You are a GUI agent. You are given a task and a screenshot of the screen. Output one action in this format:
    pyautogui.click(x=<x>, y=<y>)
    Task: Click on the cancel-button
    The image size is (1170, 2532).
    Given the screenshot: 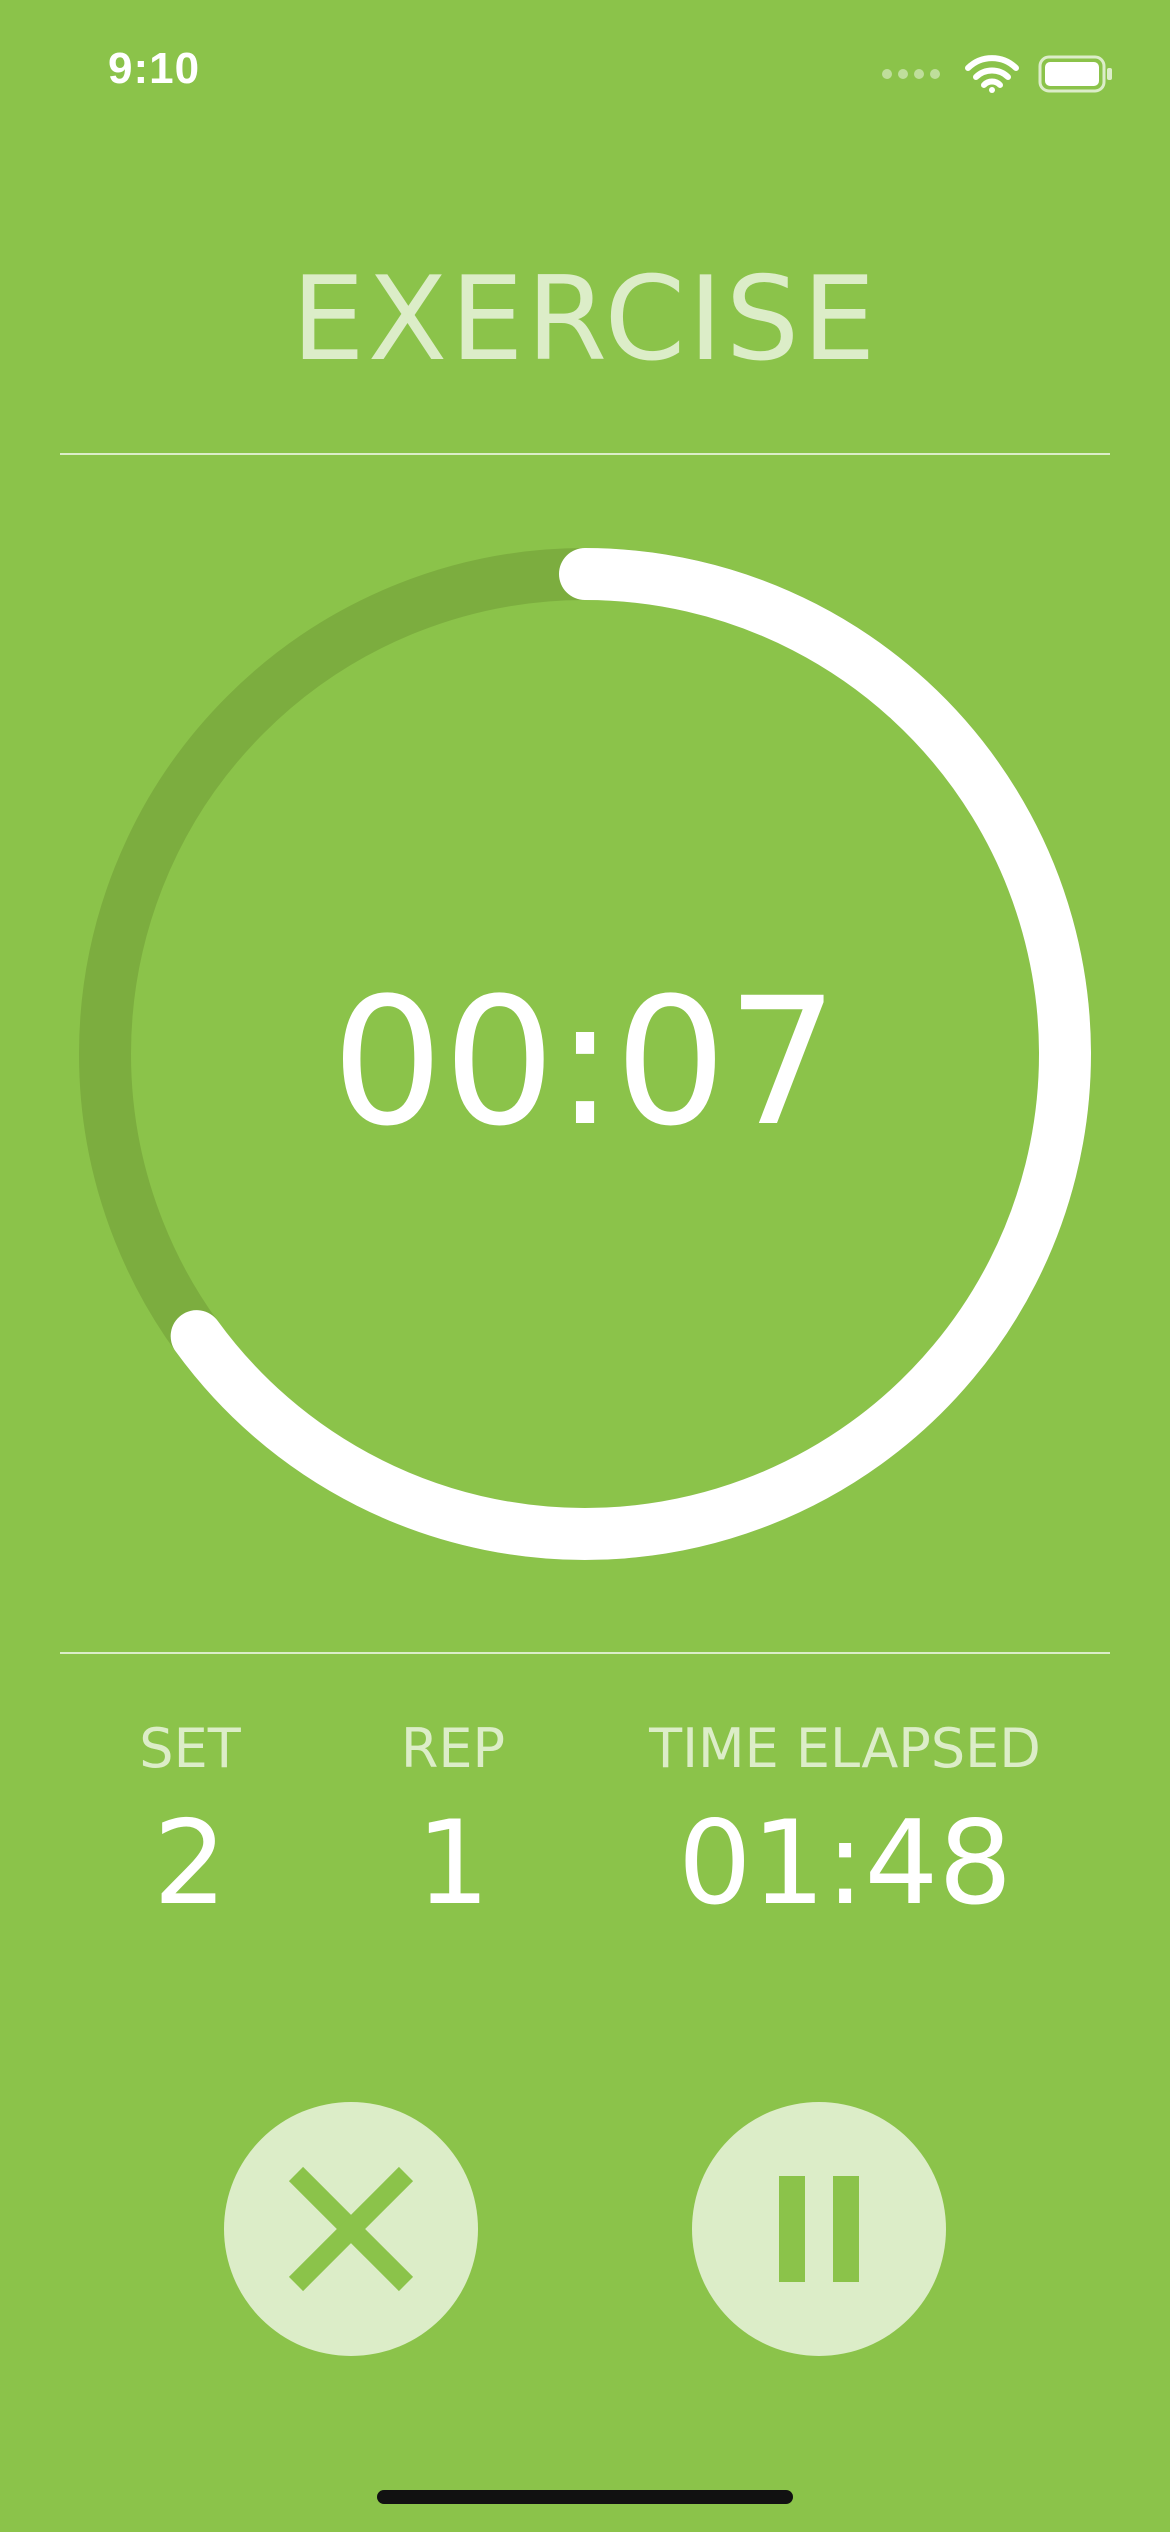 What is the action you would take?
    pyautogui.click(x=351, y=2229)
    